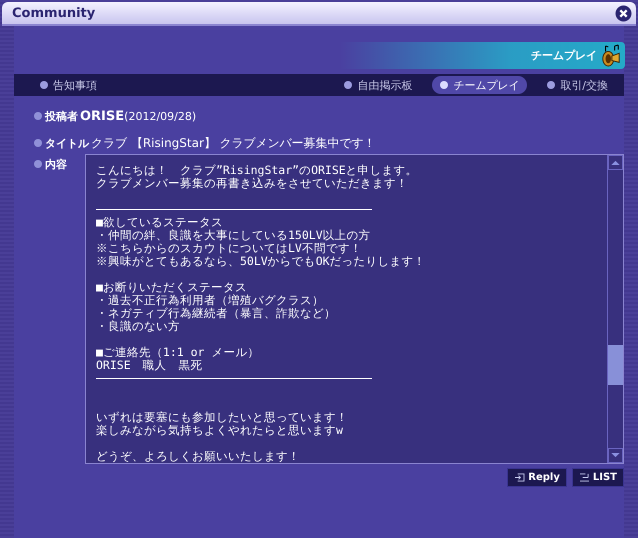 The width and height of the screenshot is (638, 538). Describe the element at coordinates (102, 116) in the screenshot. I see `author-name: ORISE` at that location.